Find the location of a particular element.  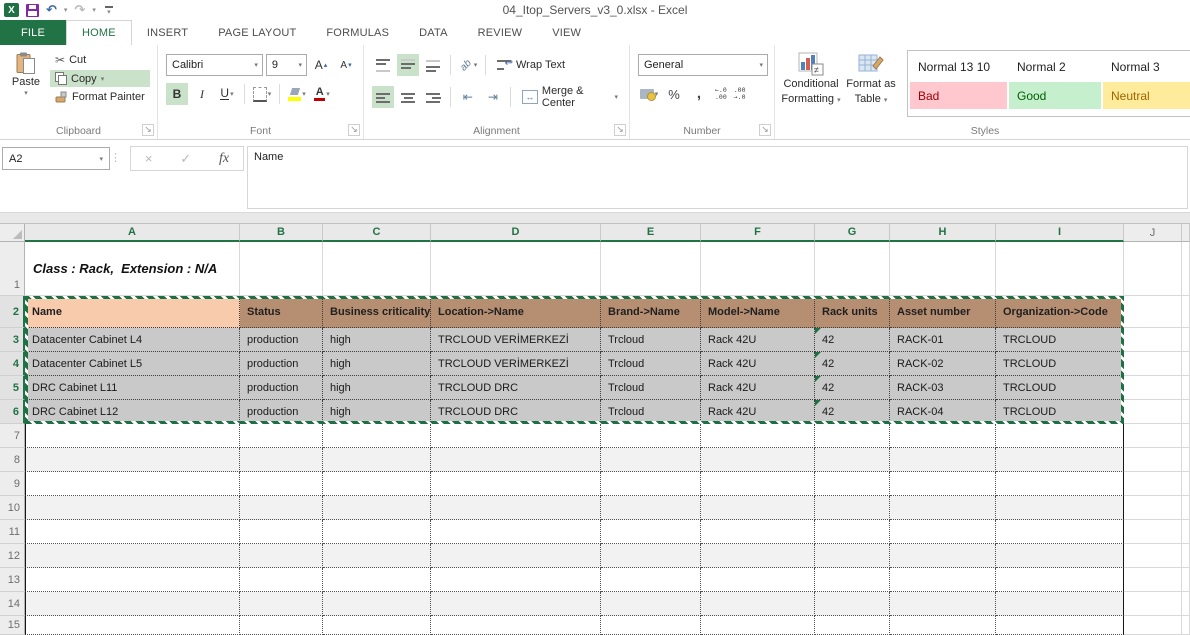

cell-B1 is located at coordinates (281, 269).